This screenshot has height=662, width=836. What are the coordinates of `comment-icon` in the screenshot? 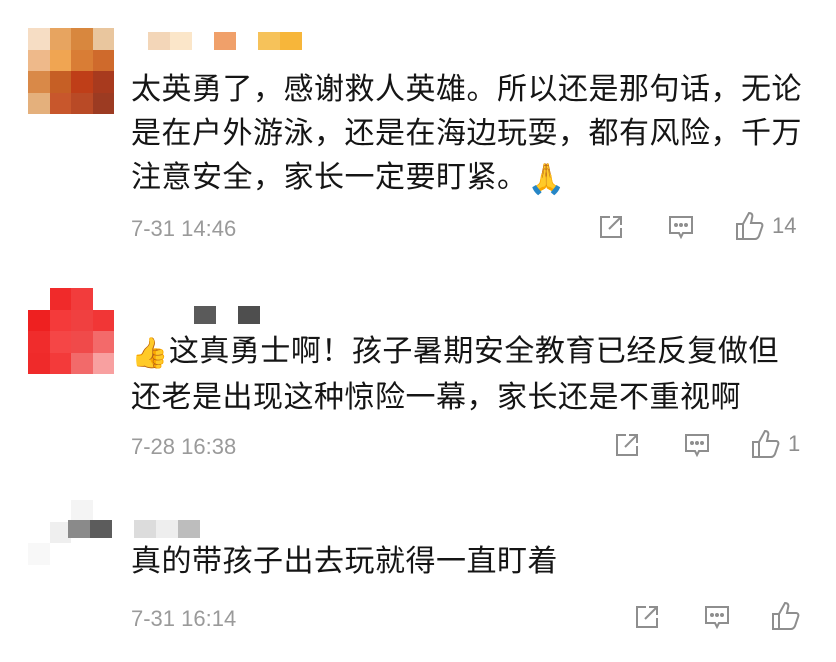 It's located at (717, 618).